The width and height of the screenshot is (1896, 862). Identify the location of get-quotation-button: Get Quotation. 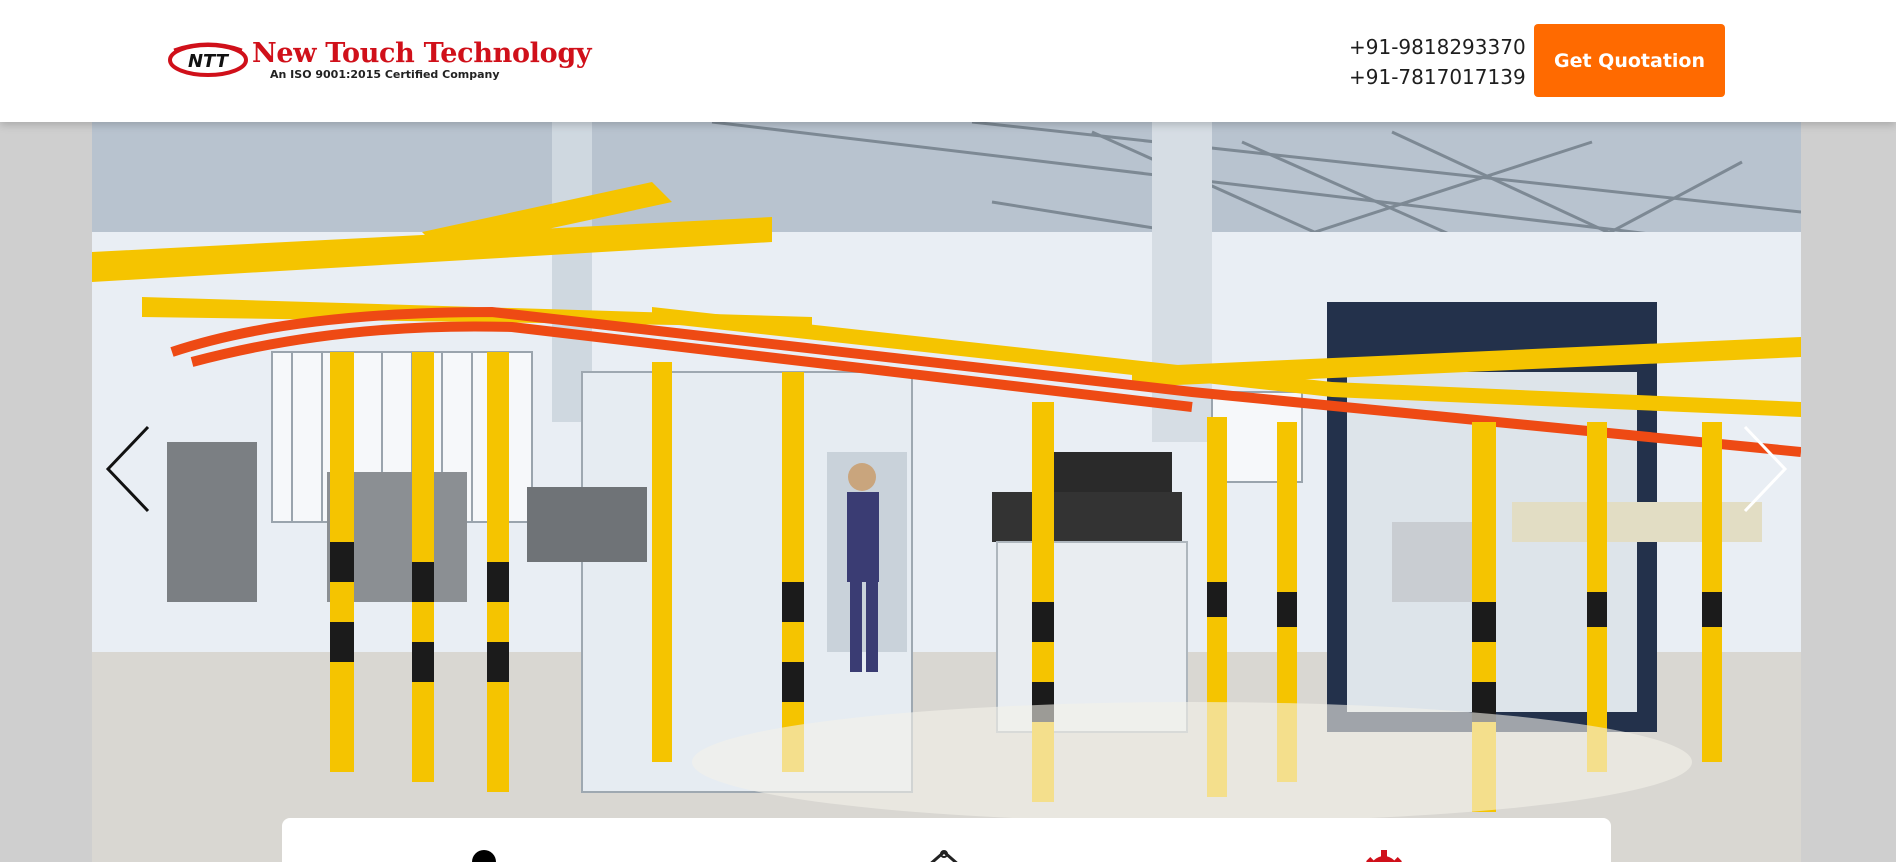
(1629, 60).